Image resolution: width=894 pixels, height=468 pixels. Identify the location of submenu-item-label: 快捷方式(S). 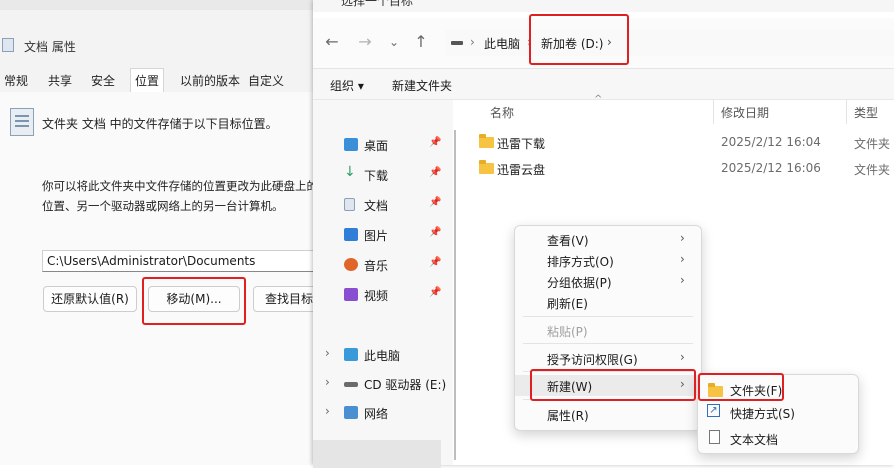
(762, 414).